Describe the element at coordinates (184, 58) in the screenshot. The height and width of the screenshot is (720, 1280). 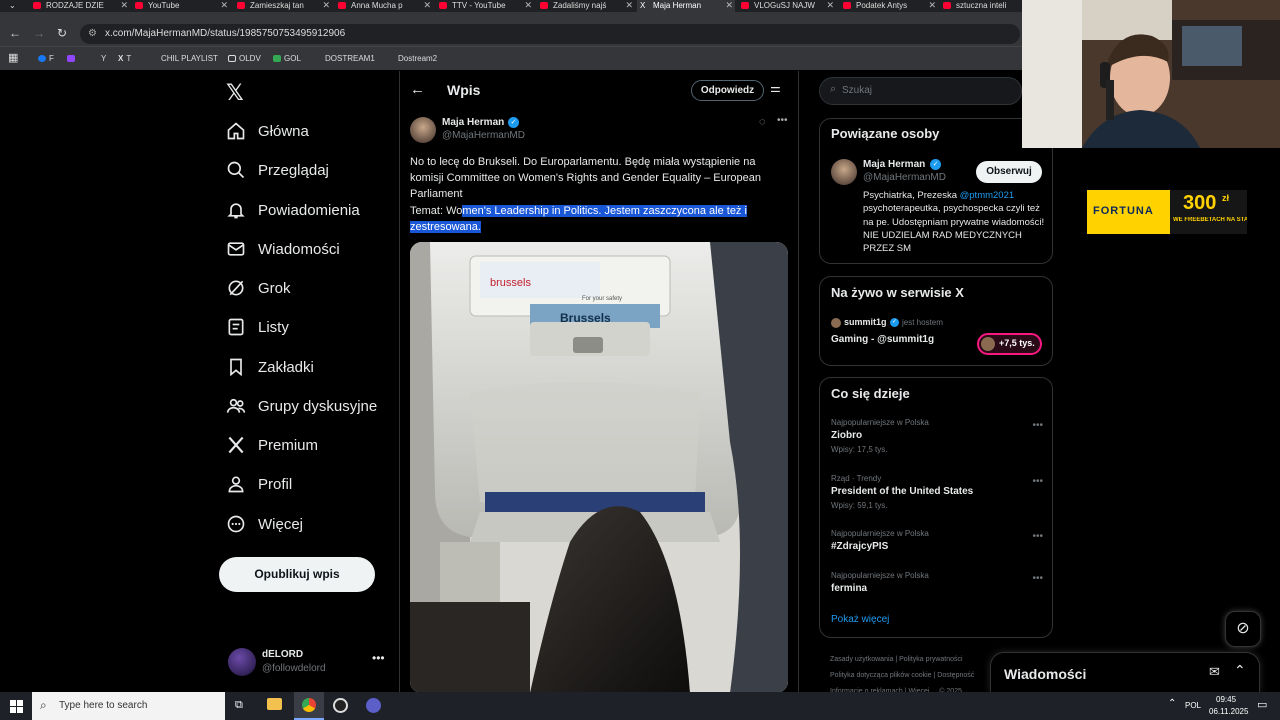
I see `bookmark-item: CHIL PLAYLIST` at that location.